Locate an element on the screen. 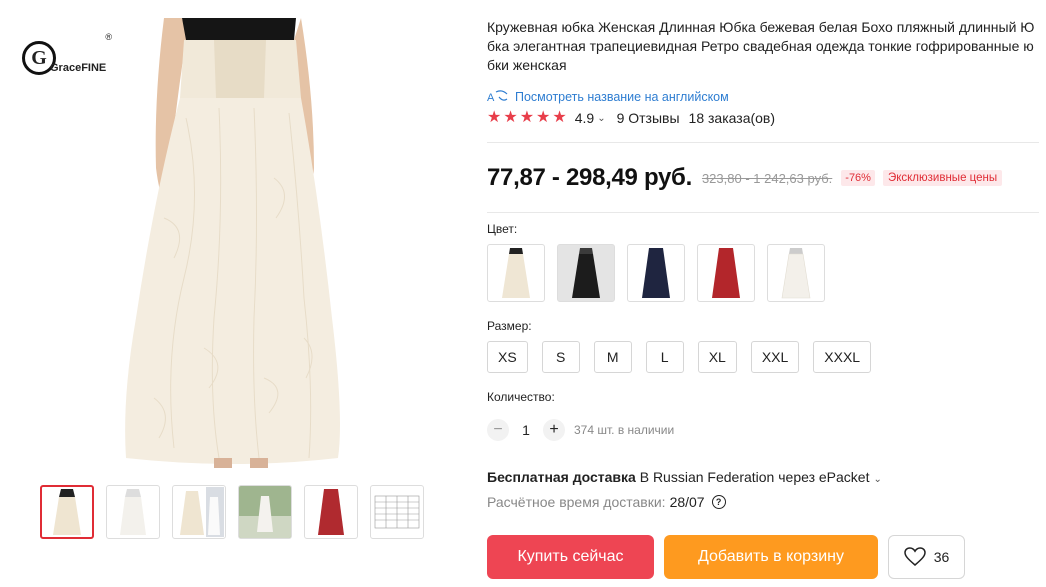  delivery-eta-label: Расчётное время доставки: is located at coordinates (576, 502).